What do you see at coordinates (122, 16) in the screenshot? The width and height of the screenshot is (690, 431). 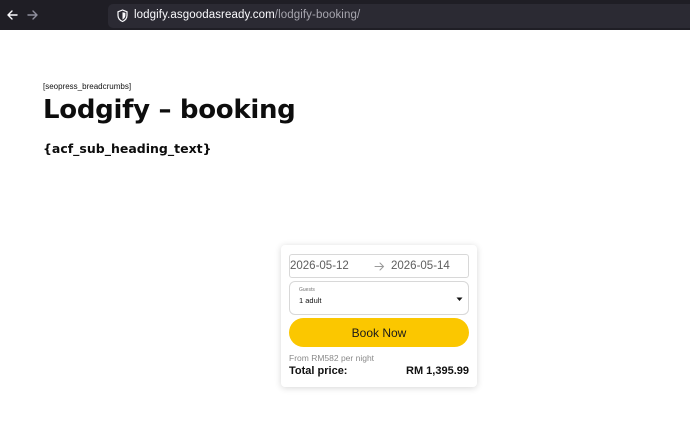 I see `shield-icon` at bounding box center [122, 16].